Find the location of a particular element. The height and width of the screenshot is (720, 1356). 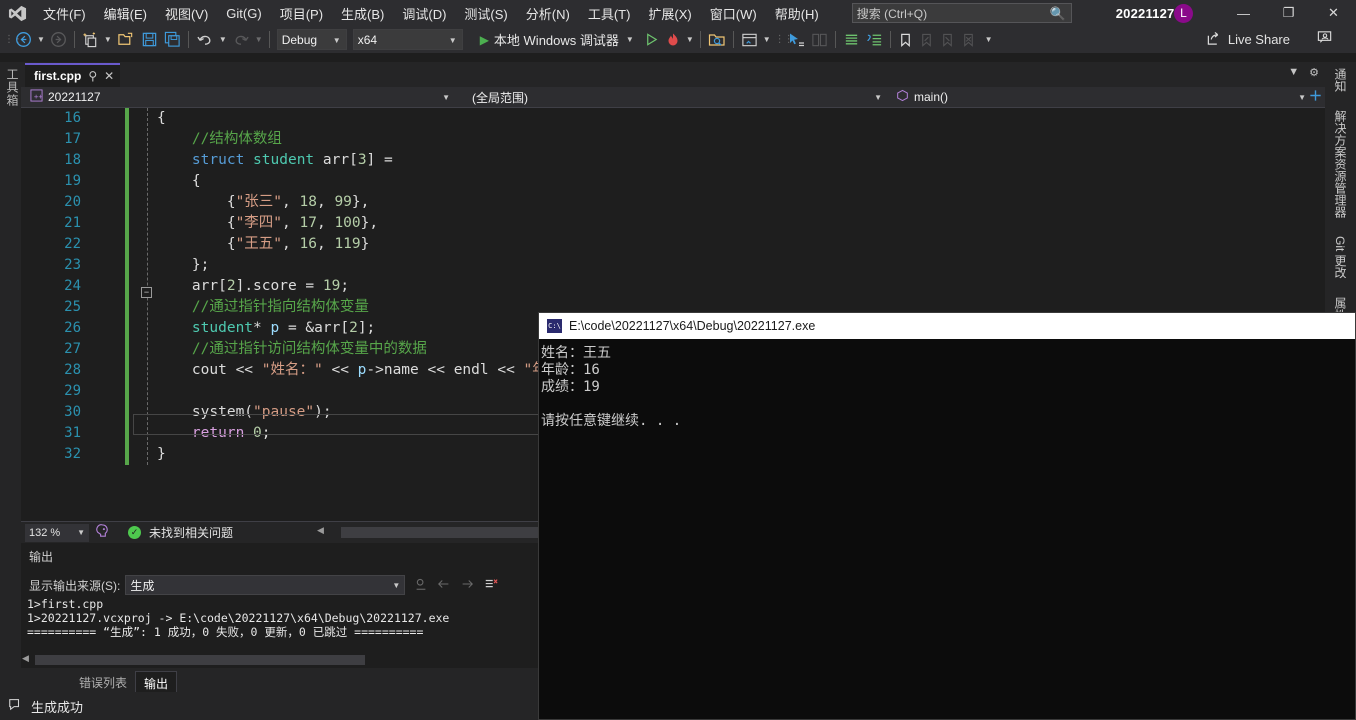

new-project-dropdown-icon: ▼ is located at coordinates (108, 39).